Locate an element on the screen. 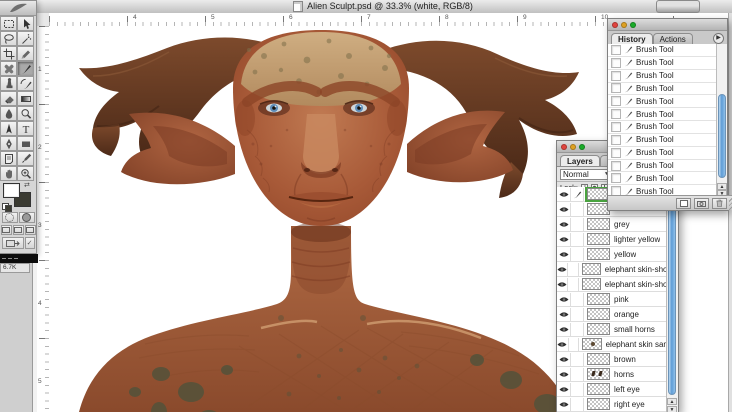 The image size is (732, 412). layer-row: elephant skin-should.. is located at coordinates (612, 269).